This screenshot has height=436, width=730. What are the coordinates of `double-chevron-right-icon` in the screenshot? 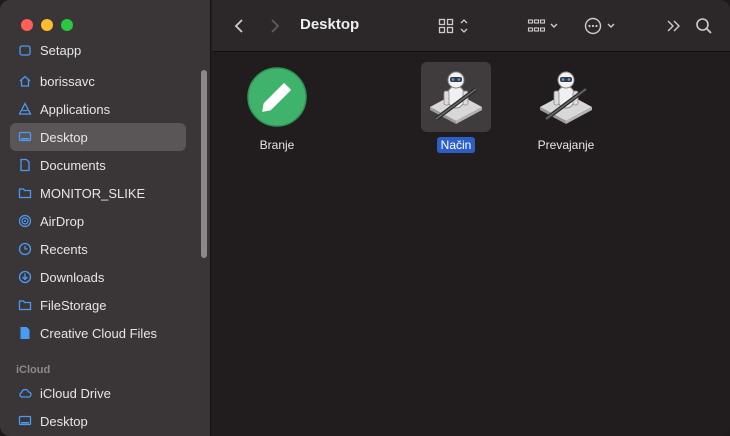 It's located at (673, 26).